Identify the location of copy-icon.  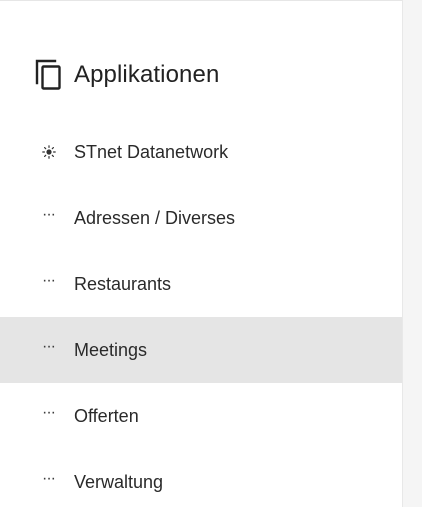
(48, 74).